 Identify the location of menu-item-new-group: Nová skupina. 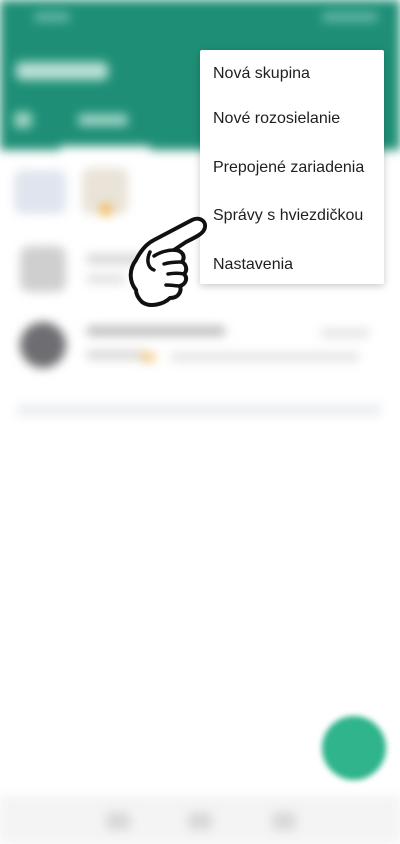
(292, 74).